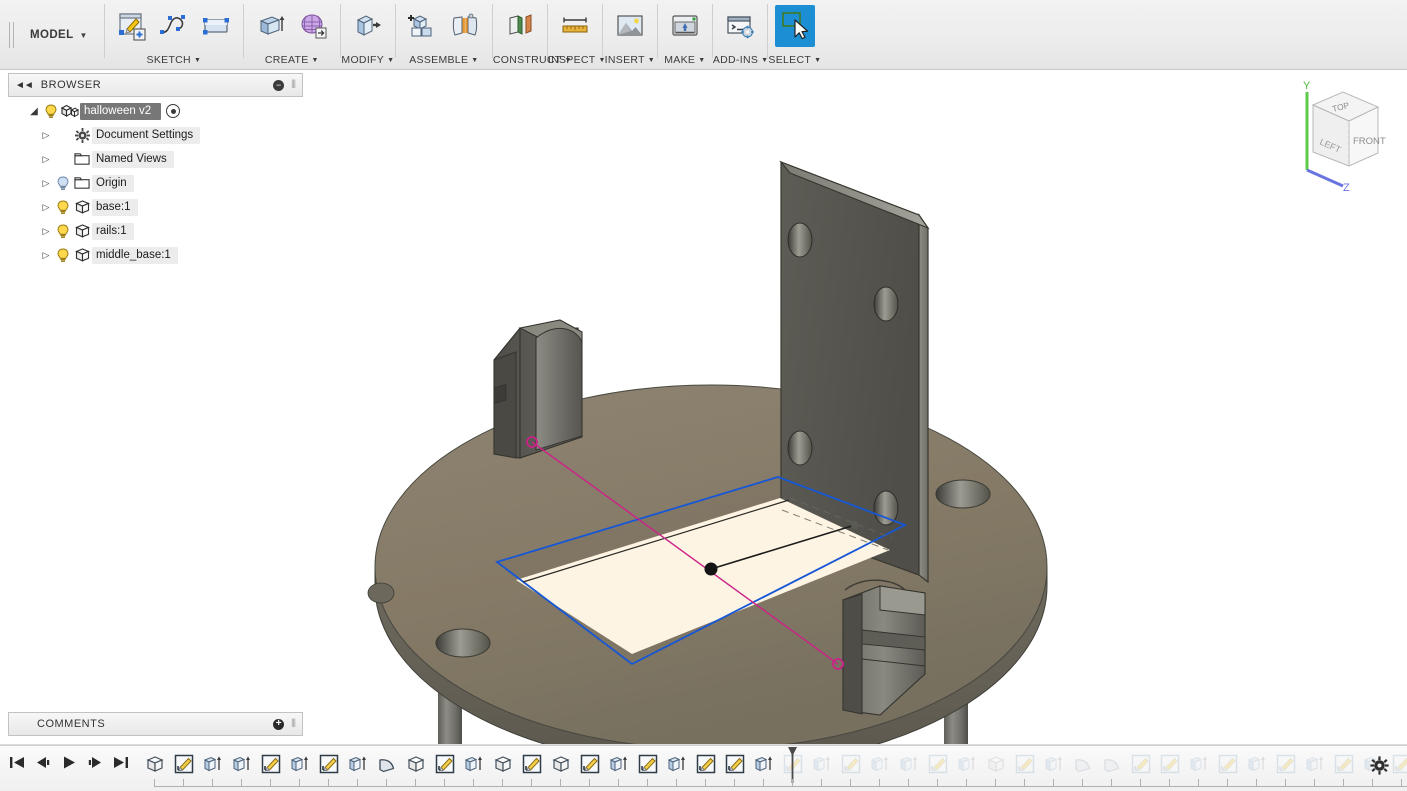 This screenshot has width=1407, height=791. What do you see at coordinates (795, 60) in the screenshot?
I see `toolbar-group-label-select: SELECT ▼` at bounding box center [795, 60].